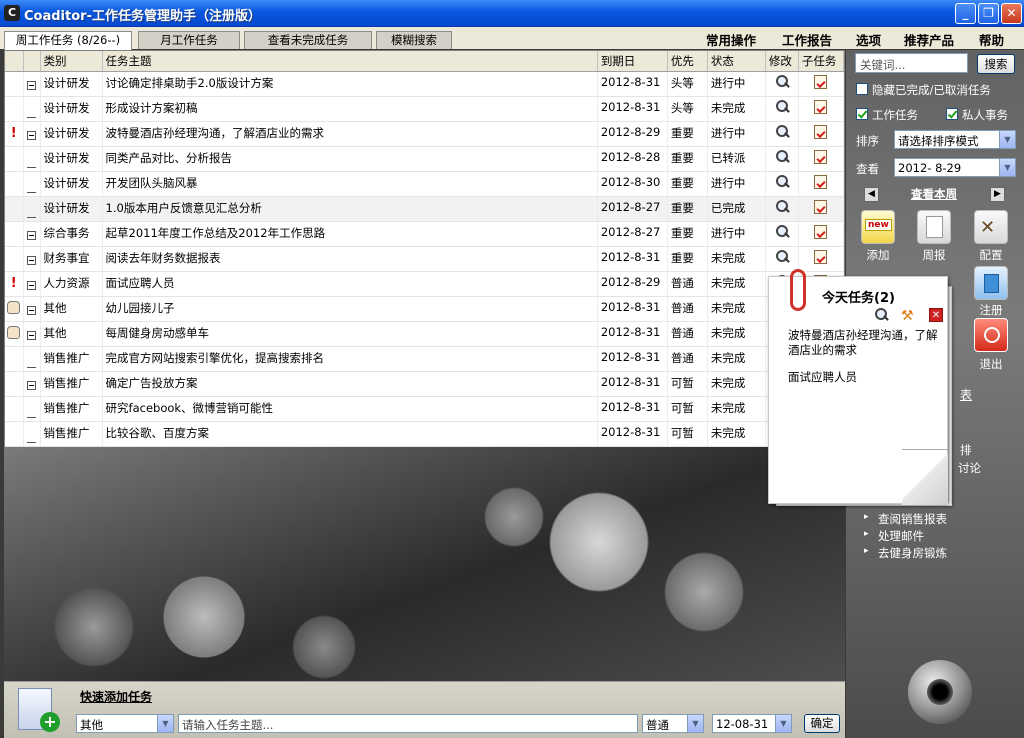 The image size is (1024, 738). I want to click on table-row: ! 设计研发 波特曼酒店孙经理沟通，了解酒店业的需求 2012-8-29 重要 进行中, so click(425, 134).